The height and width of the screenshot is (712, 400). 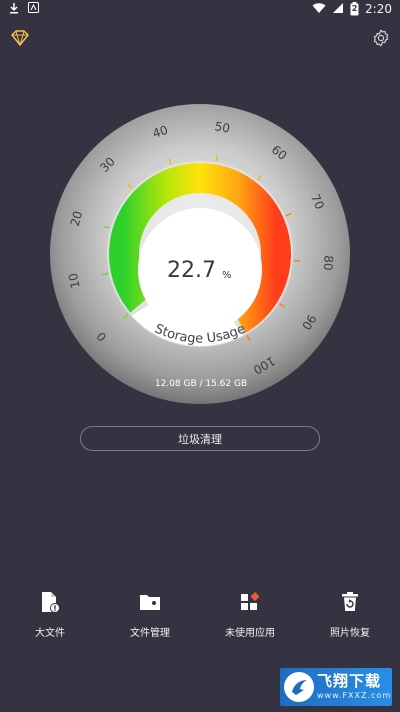 I want to click on photo-restore-icon, so click(x=350, y=602).